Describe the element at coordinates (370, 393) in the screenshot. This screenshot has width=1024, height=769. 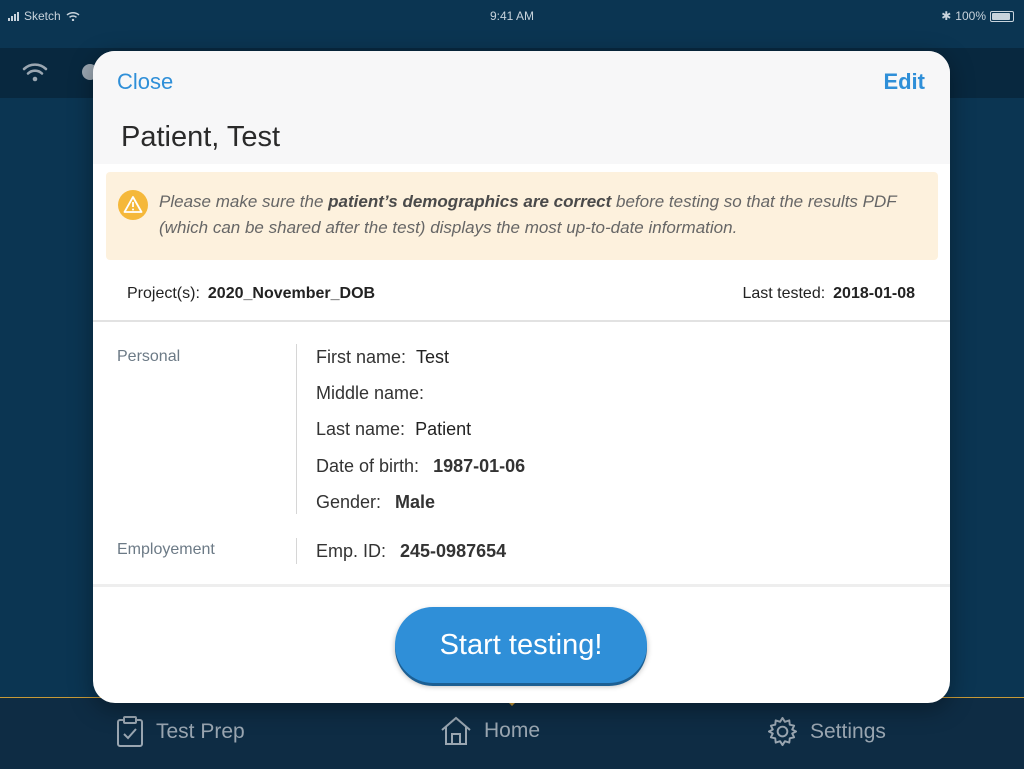
I see `middle-name-label: Middle name:` at that location.